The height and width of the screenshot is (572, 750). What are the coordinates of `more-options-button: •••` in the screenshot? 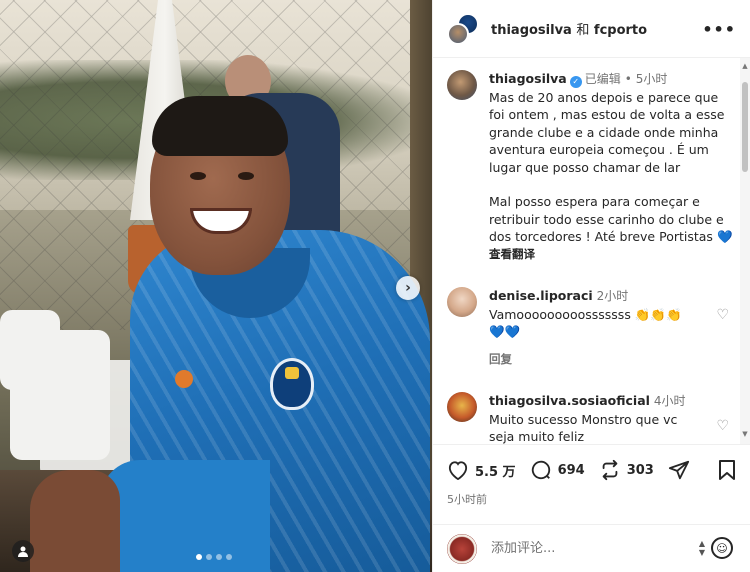 It's located at (719, 29).